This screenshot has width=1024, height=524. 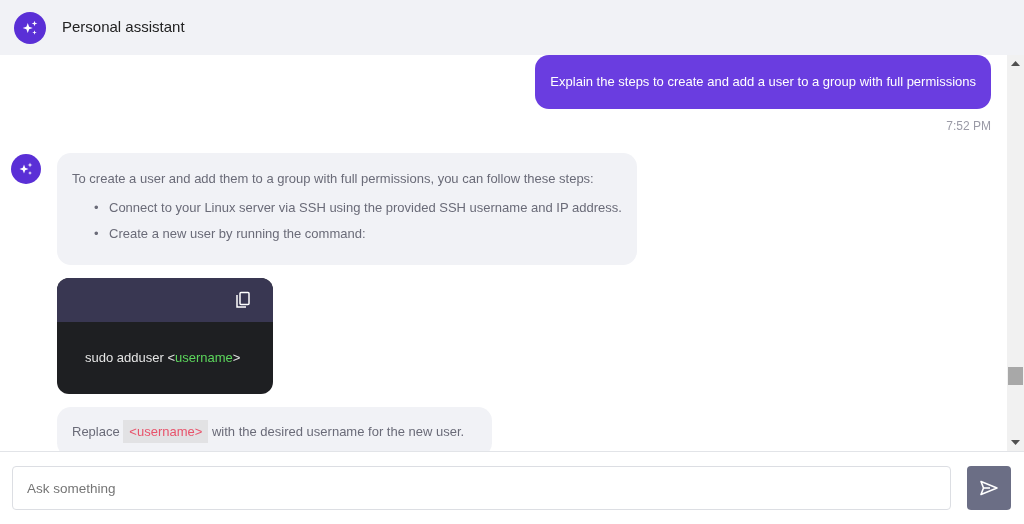 I want to click on message-time: 7:52 PM, so click(x=968, y=126).